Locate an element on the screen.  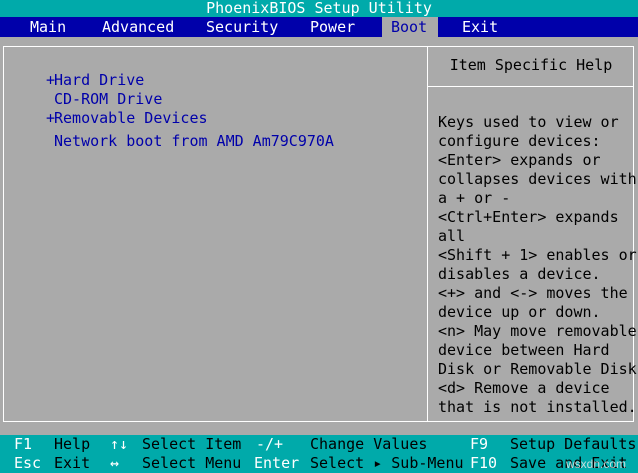
help-title: Item Specific Help is located at coordinates (531, 65).